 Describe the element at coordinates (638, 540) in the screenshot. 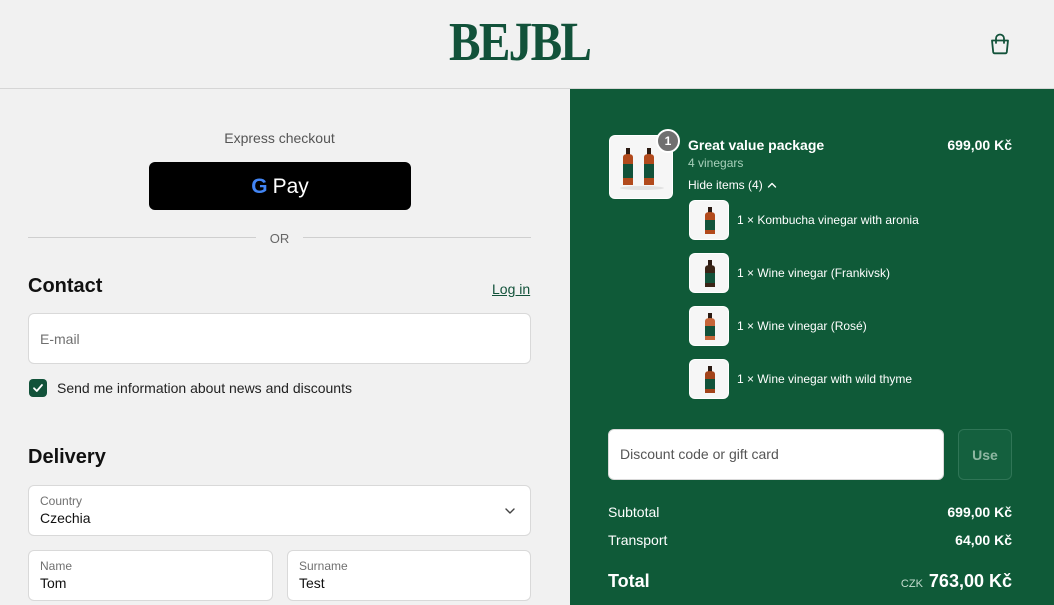

I see `transport-label: Transport` at that location.